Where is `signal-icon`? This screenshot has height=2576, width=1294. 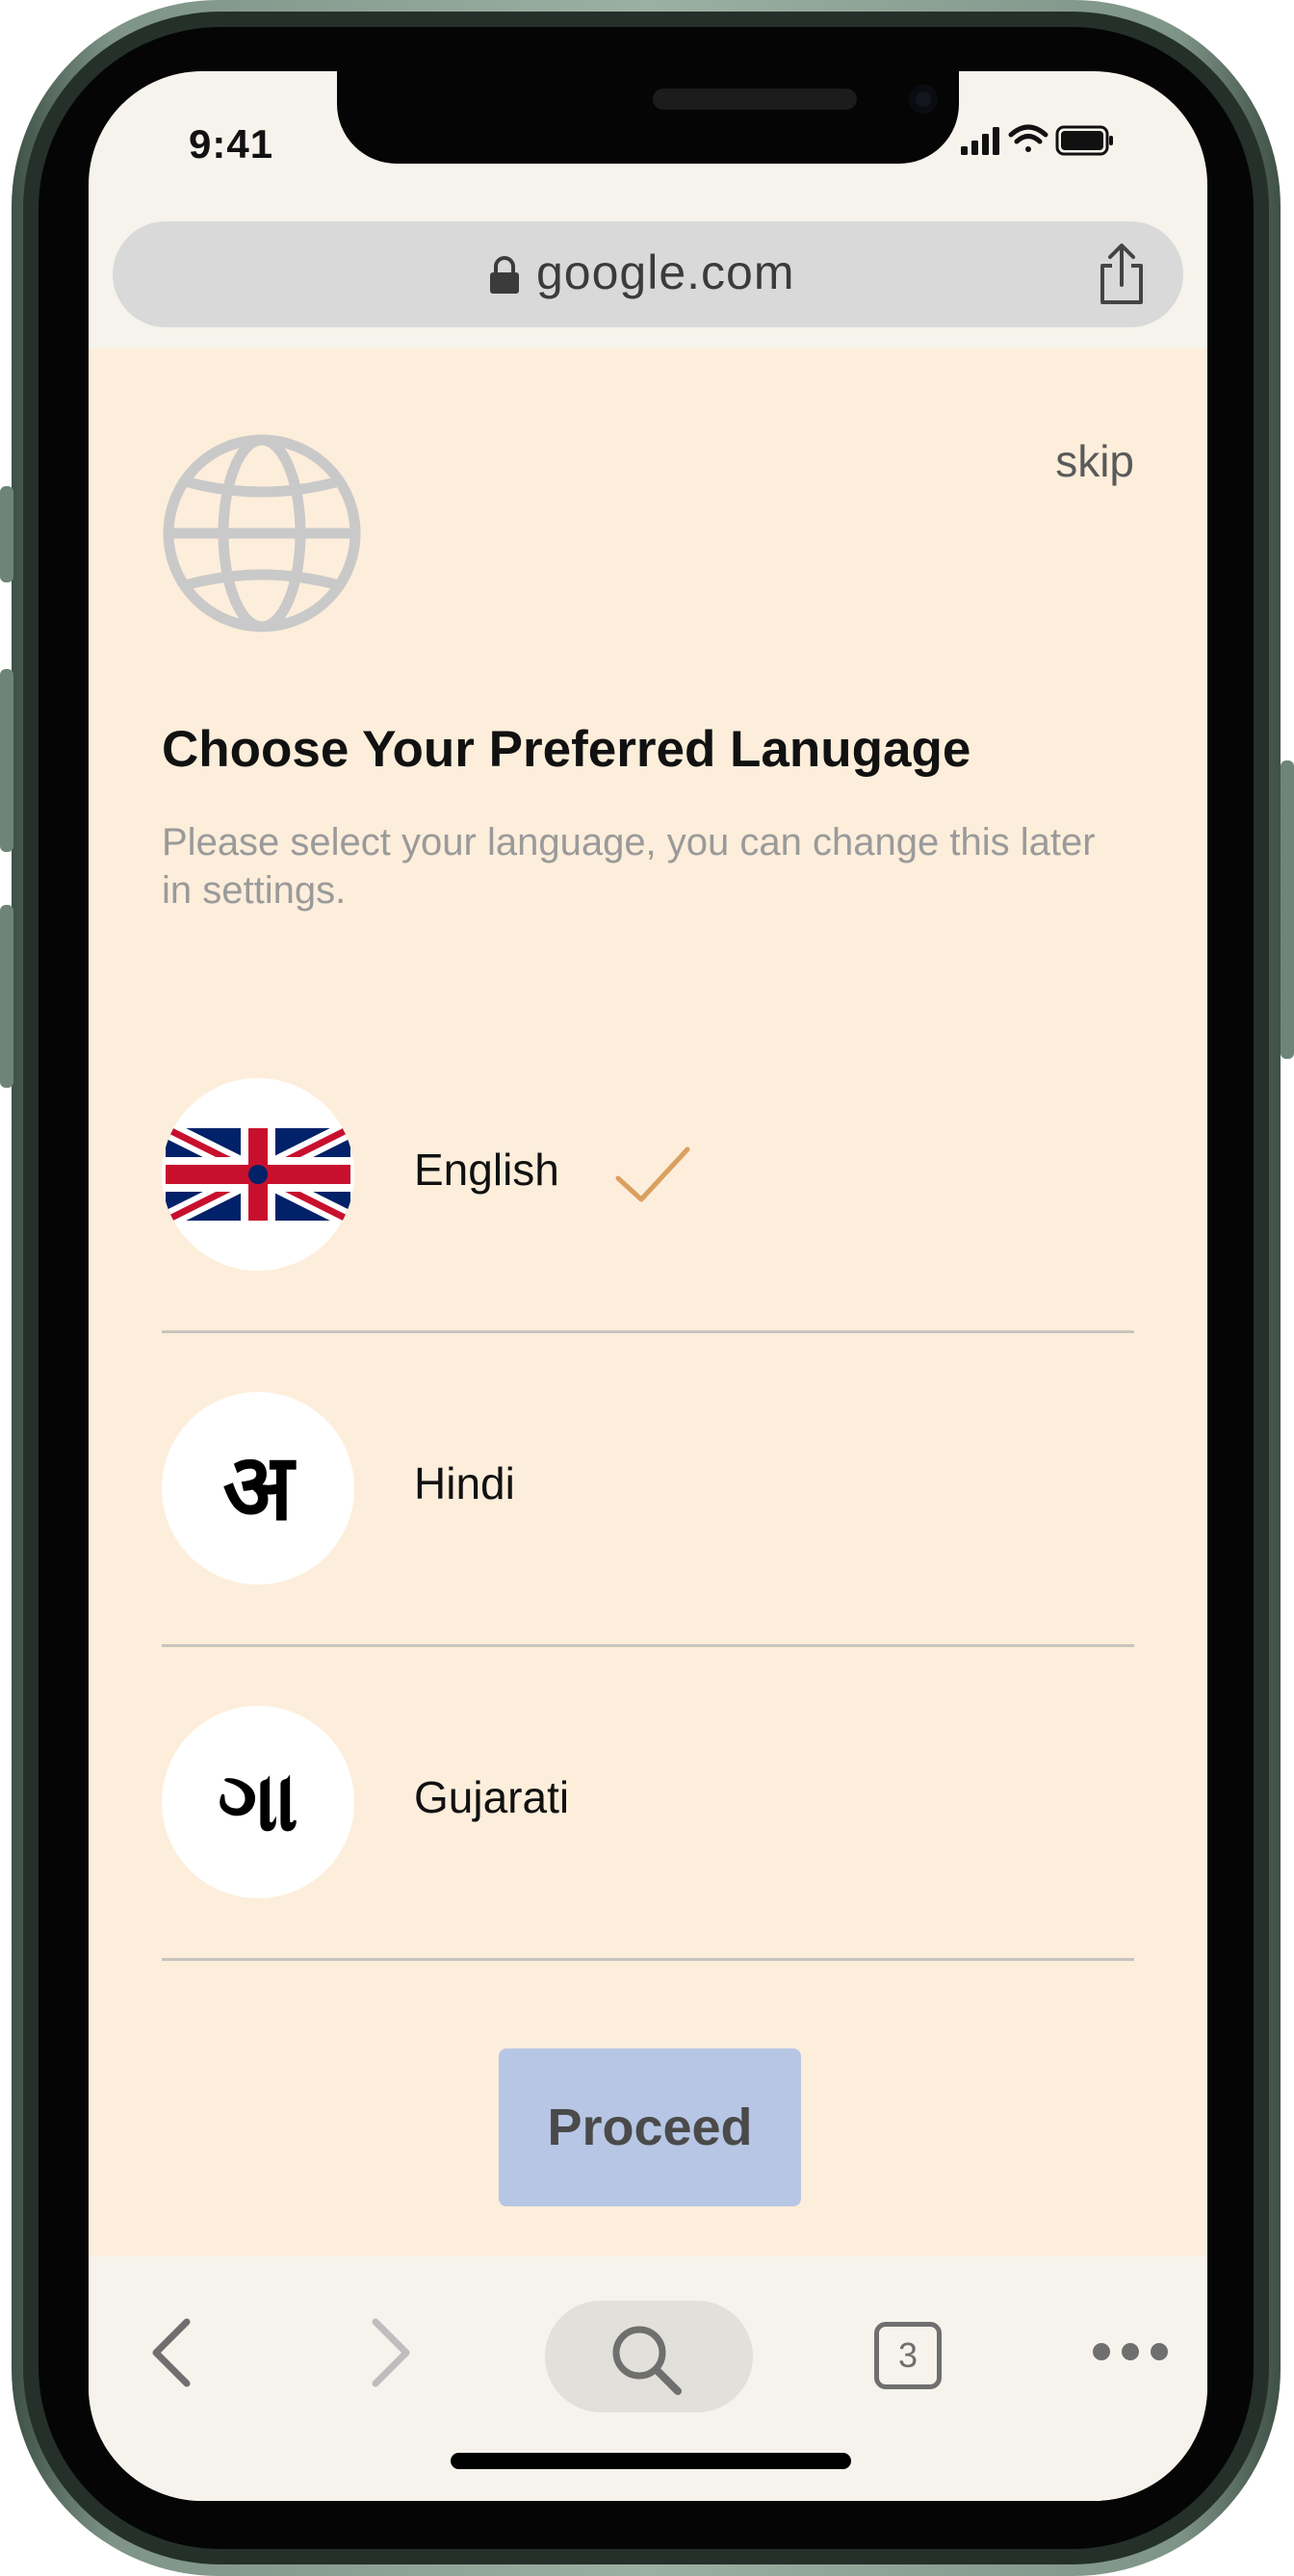 signal-icon is located at coordinates (980, 141).